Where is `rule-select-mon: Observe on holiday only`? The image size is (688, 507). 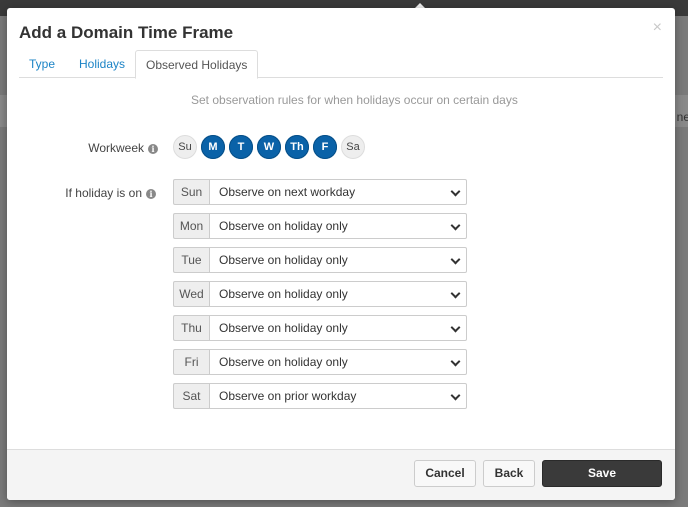
rule-select-mon: Observe on holiday only is located at coordinates (338, 226).